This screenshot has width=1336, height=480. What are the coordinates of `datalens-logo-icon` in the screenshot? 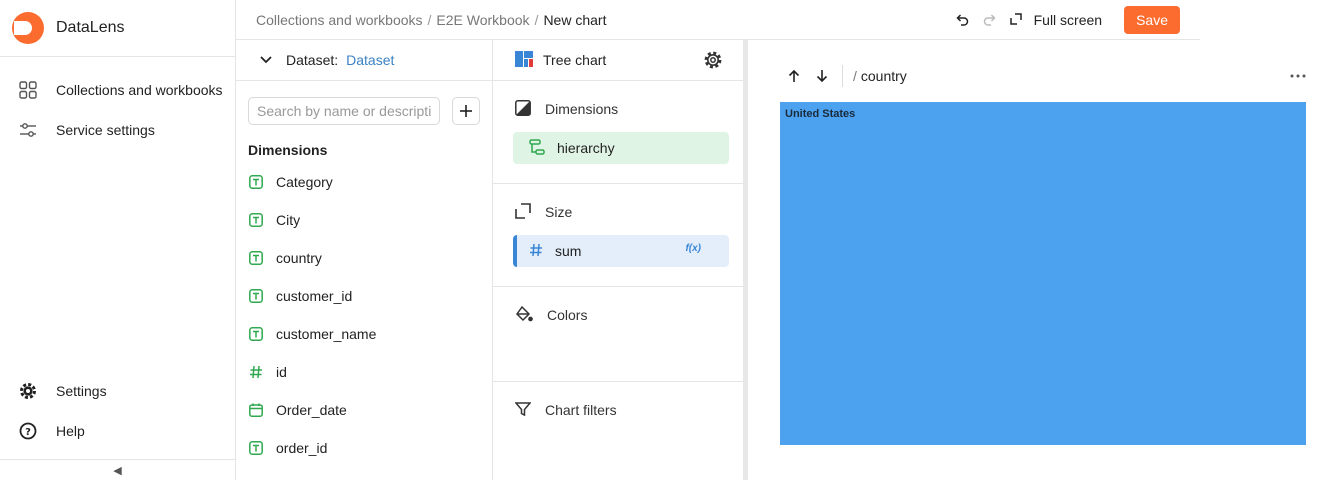 It's located at (28, 28).